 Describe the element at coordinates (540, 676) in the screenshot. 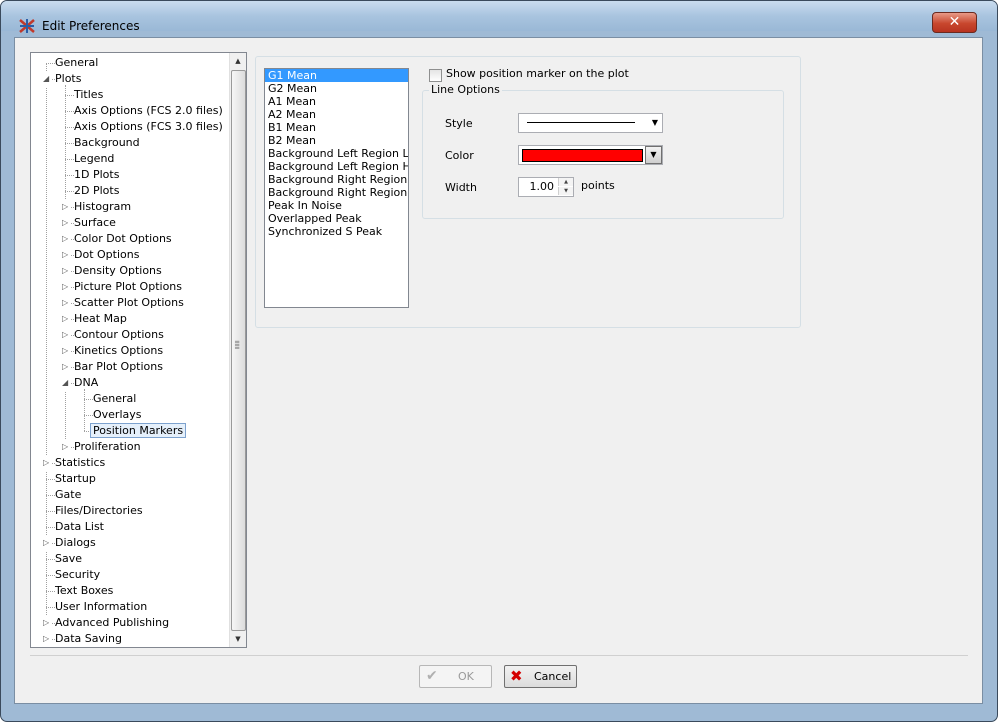

I see `cancel-button: ✖ Cancel` at that location.